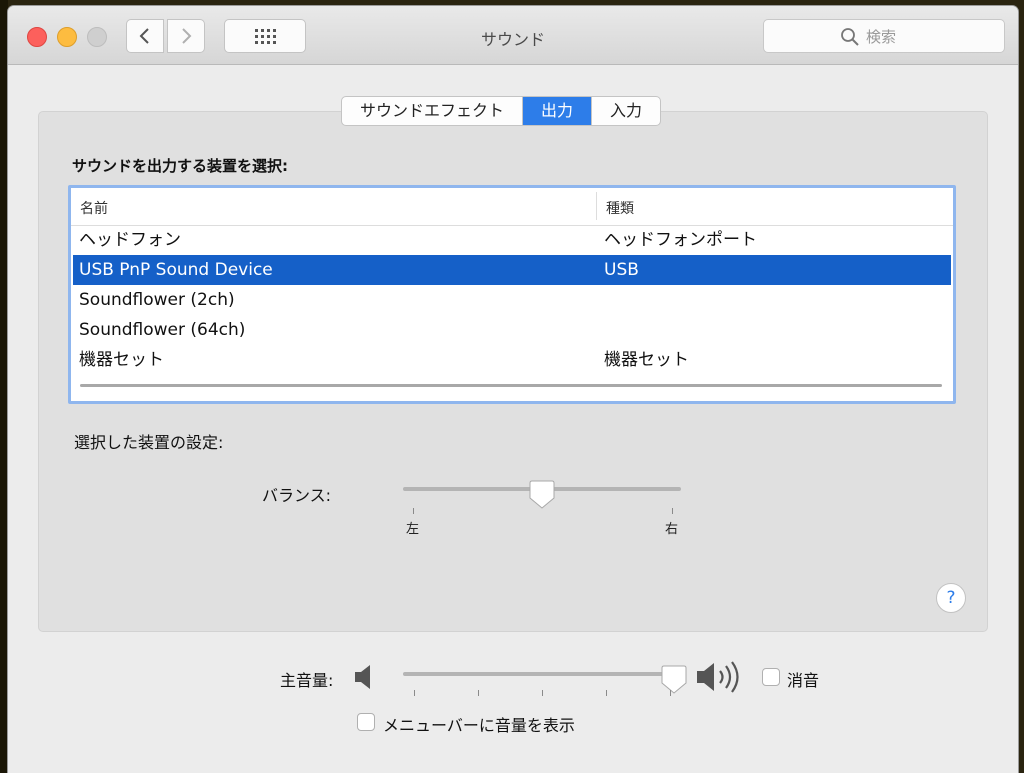  What do you see at coordinates (149, 442) in the screenshot?
I see `device-settings-heading: 選択した装置の設定:` at bounding box center [149, 442].